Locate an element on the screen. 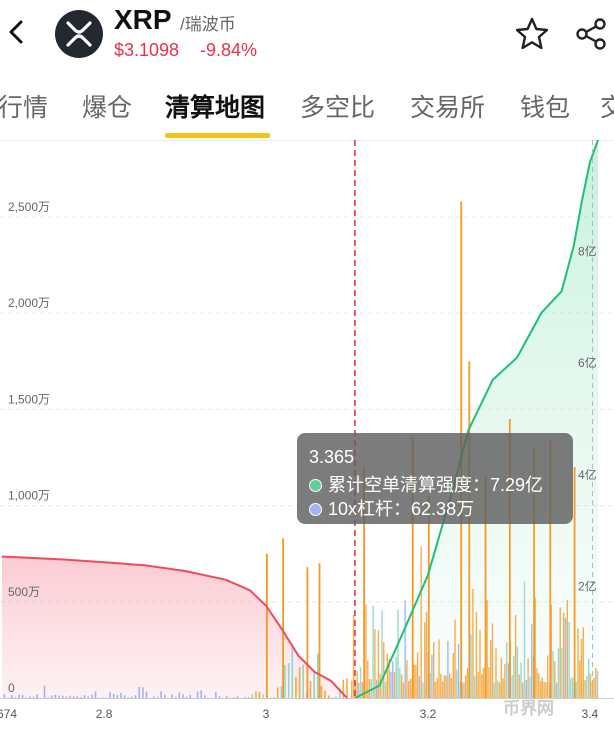  y-axis-right-tick: 4亿 is located at coordinates (587, 474).